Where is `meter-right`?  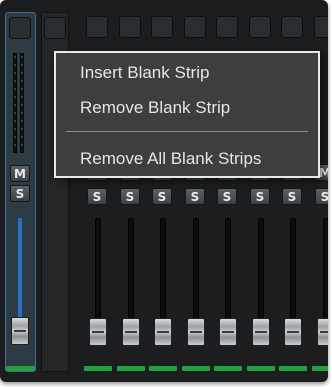 meter-right is located at coordinates (22, 103).